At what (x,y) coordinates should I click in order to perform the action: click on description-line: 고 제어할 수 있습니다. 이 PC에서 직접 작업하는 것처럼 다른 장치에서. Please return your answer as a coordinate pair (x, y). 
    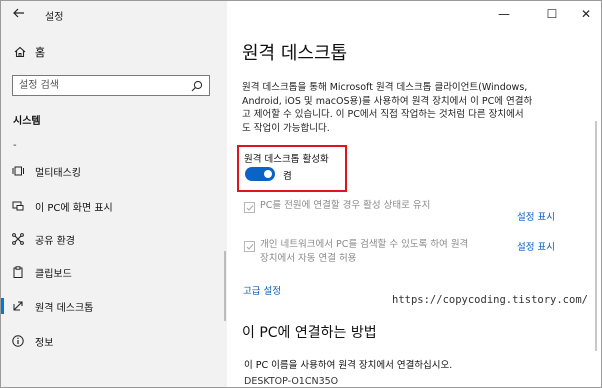
    Looking at the image, I should click on (383, 114).